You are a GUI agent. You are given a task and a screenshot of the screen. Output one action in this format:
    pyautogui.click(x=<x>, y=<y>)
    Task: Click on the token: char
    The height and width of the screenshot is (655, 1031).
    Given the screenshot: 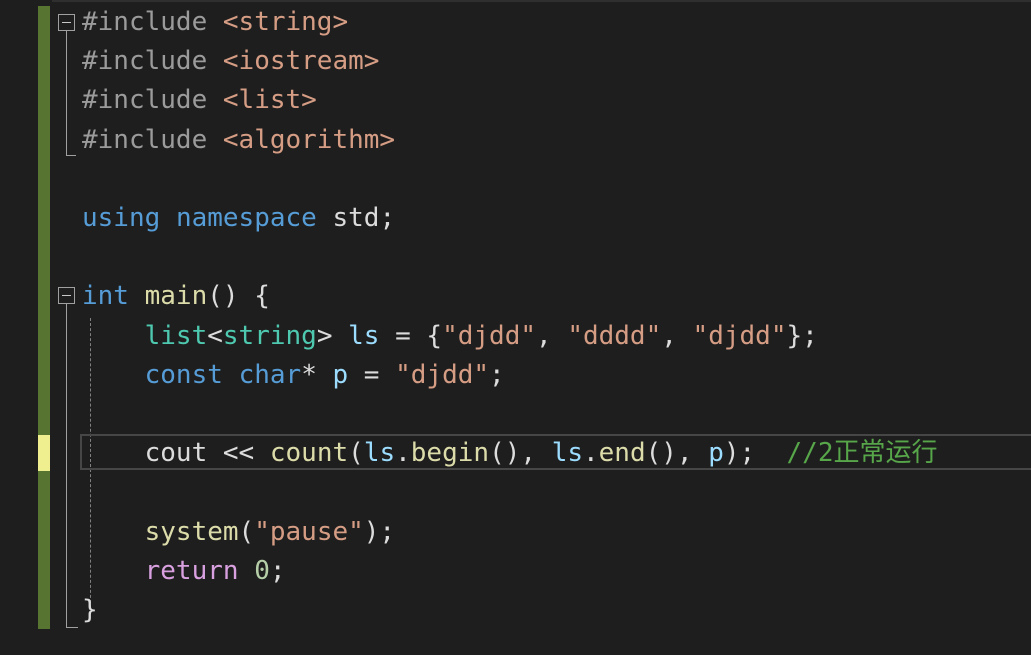 What is the action you would take?
    pyautogui.click(x=270, y=374)
    